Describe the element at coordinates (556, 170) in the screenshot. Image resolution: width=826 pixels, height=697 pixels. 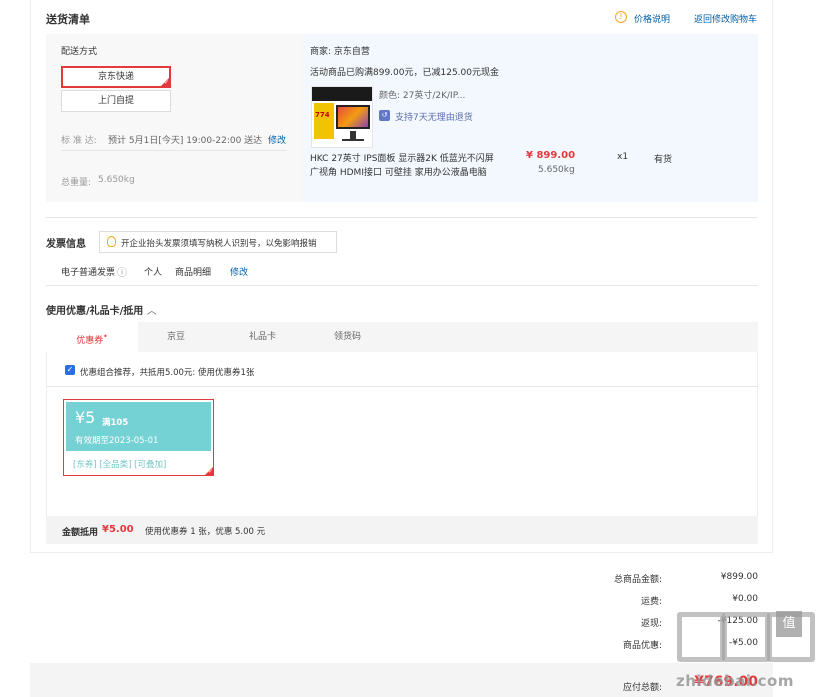
I see `product-weight: 5.650kg` at that location.